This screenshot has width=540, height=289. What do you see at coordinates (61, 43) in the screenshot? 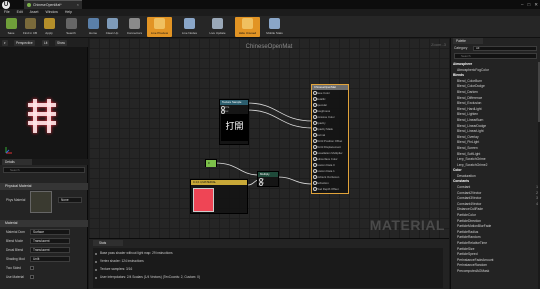
I see `show-button: Show` at bounding box center [61, 43].